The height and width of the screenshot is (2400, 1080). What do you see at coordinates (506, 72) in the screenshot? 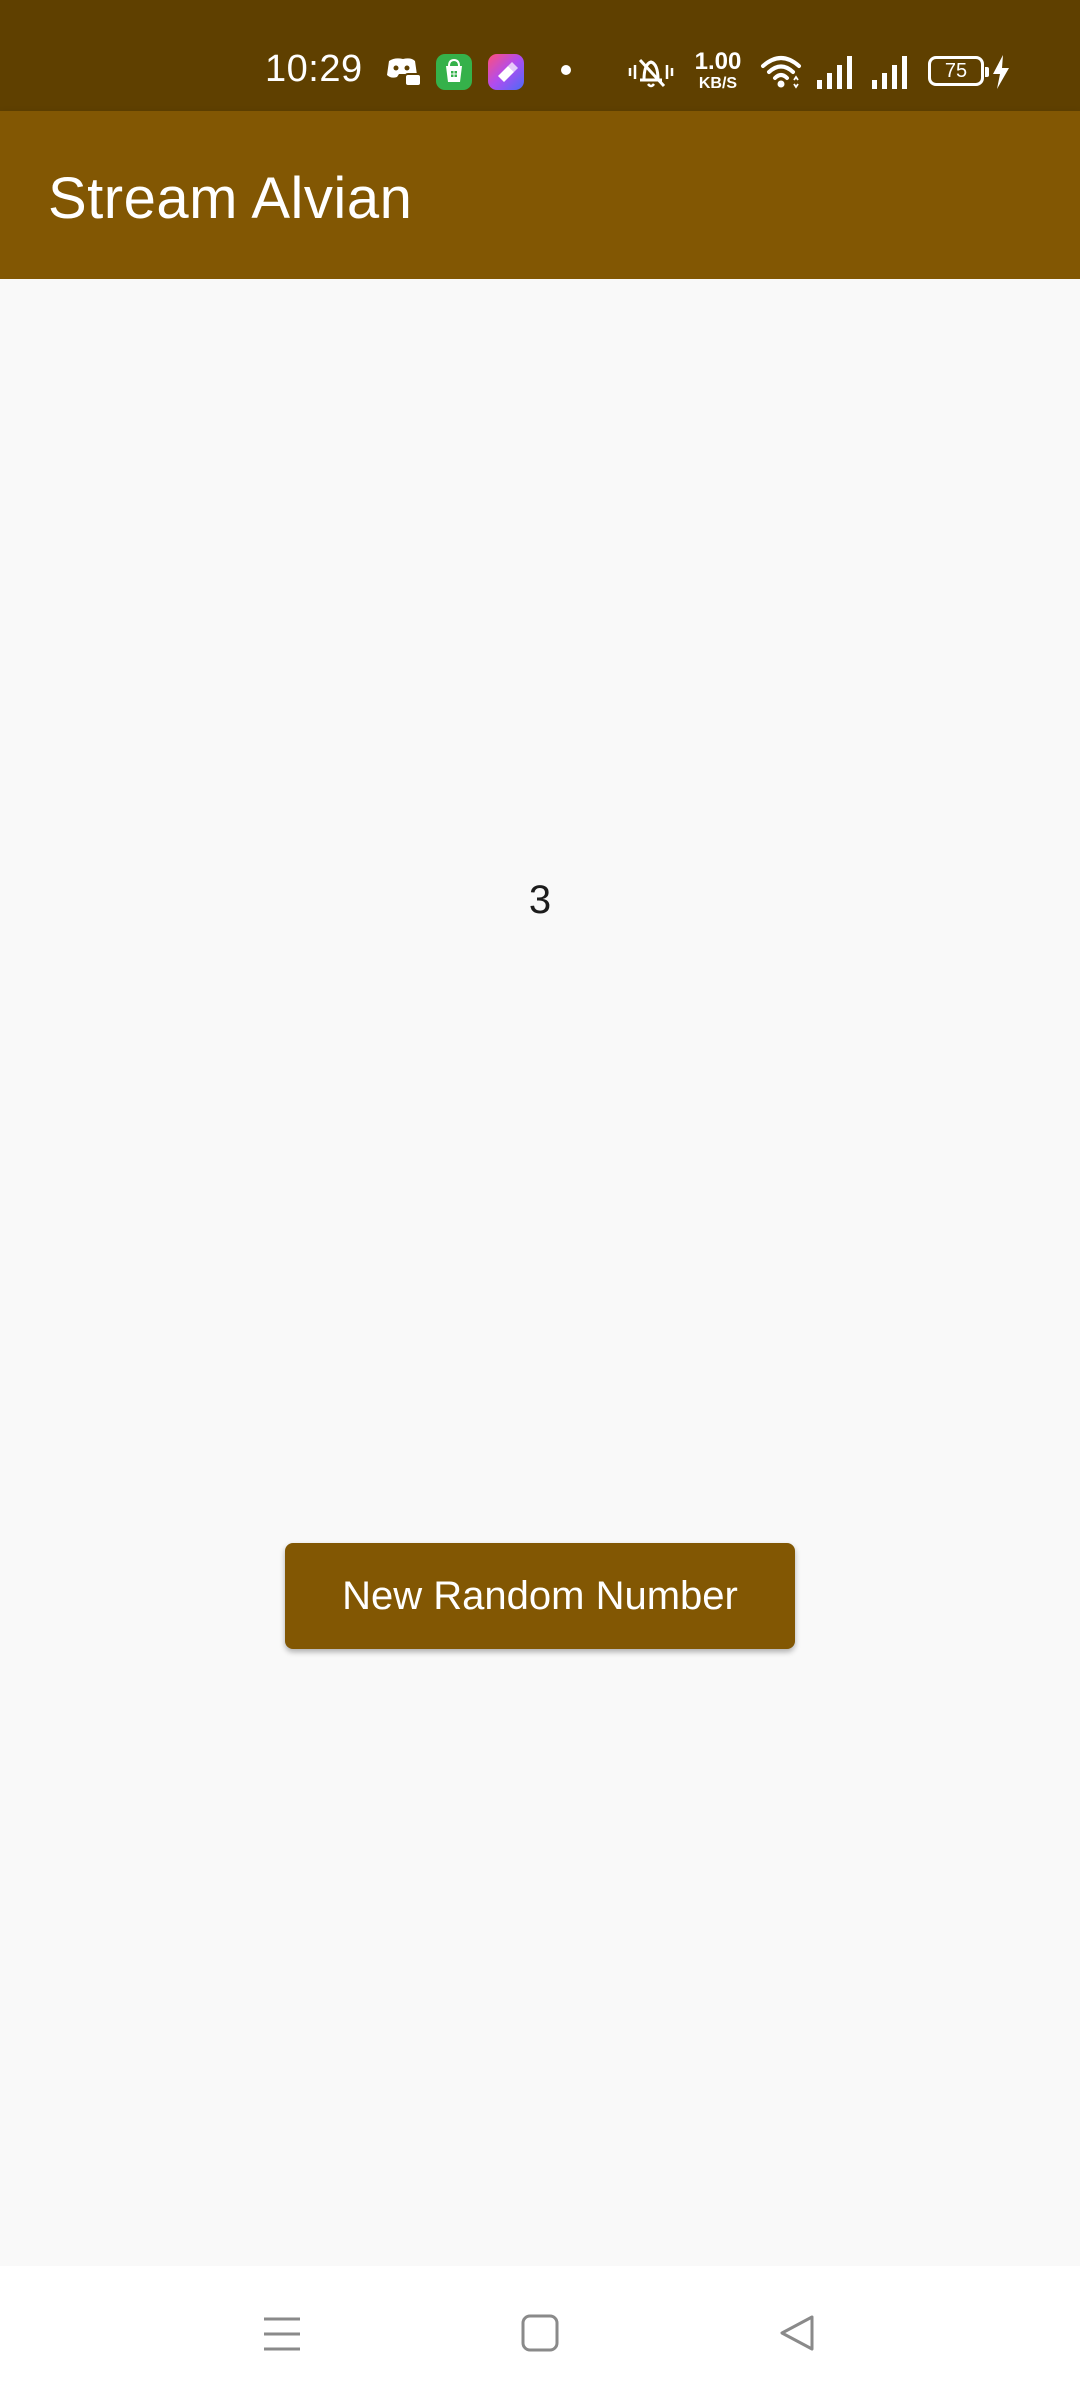
I see `shortcut-icon` at bounding box center [506, 72].